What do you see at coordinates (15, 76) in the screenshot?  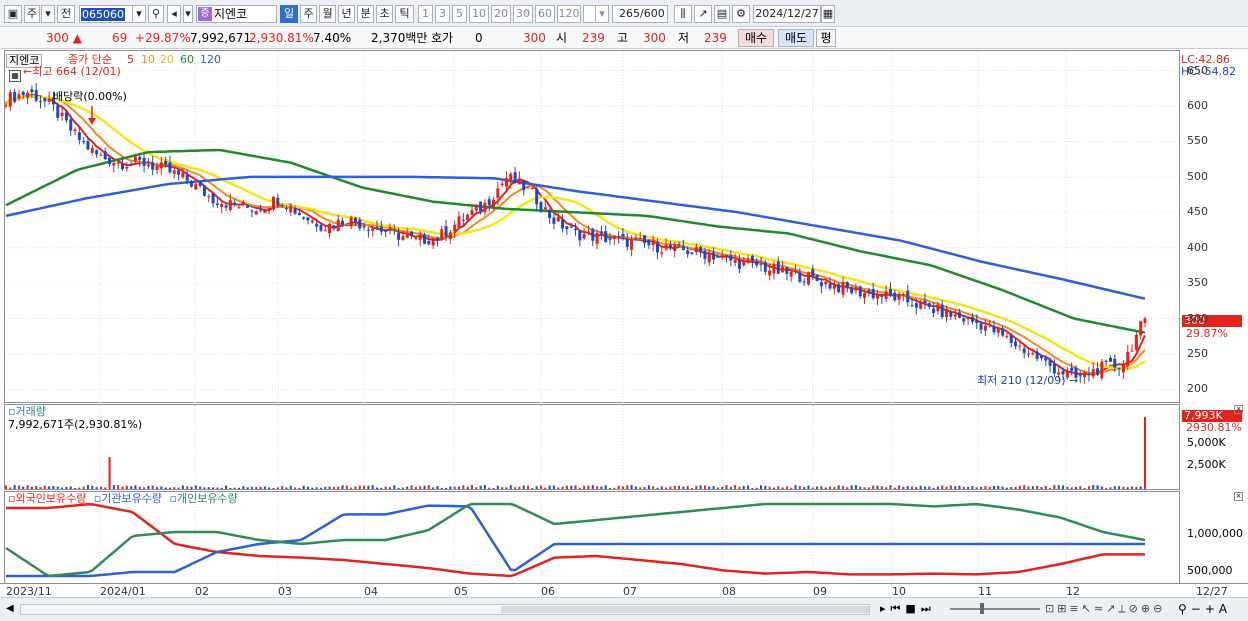 I see `calculator-icon: ▦` at bounding box center [15, 76].